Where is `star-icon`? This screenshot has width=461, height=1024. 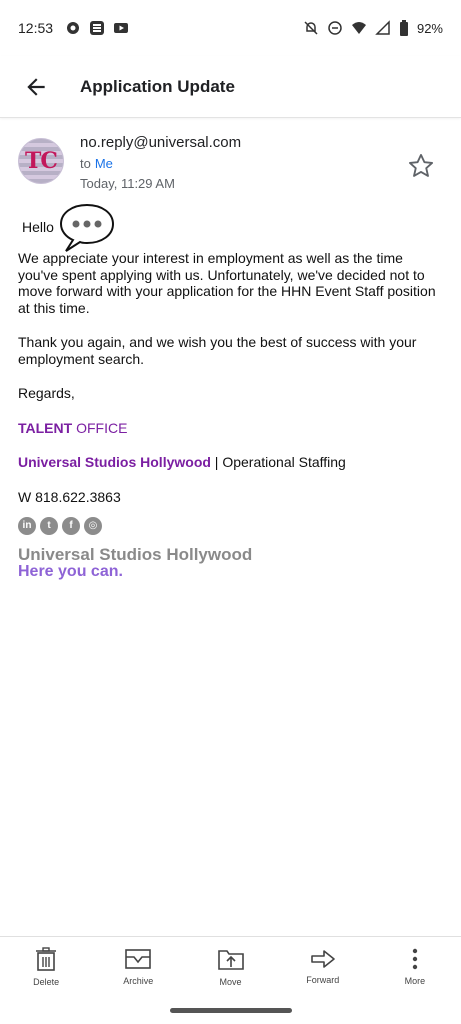
star-icon is located at coordinates (421, 165).